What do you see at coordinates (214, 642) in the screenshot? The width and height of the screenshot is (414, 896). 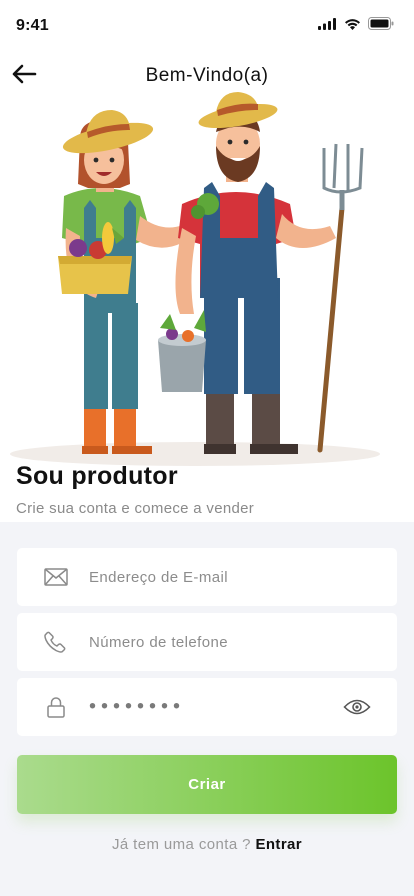 I see `phone-input` at bounding box center [214, 642].